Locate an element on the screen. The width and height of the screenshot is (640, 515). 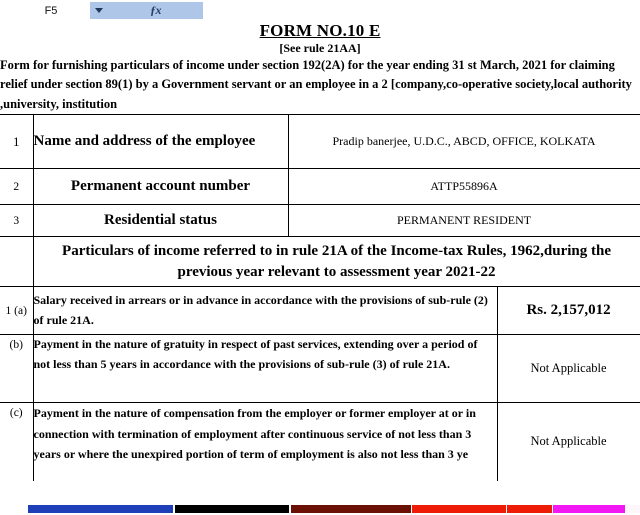
row-label: Residential status is located at coordinates (161, 221).